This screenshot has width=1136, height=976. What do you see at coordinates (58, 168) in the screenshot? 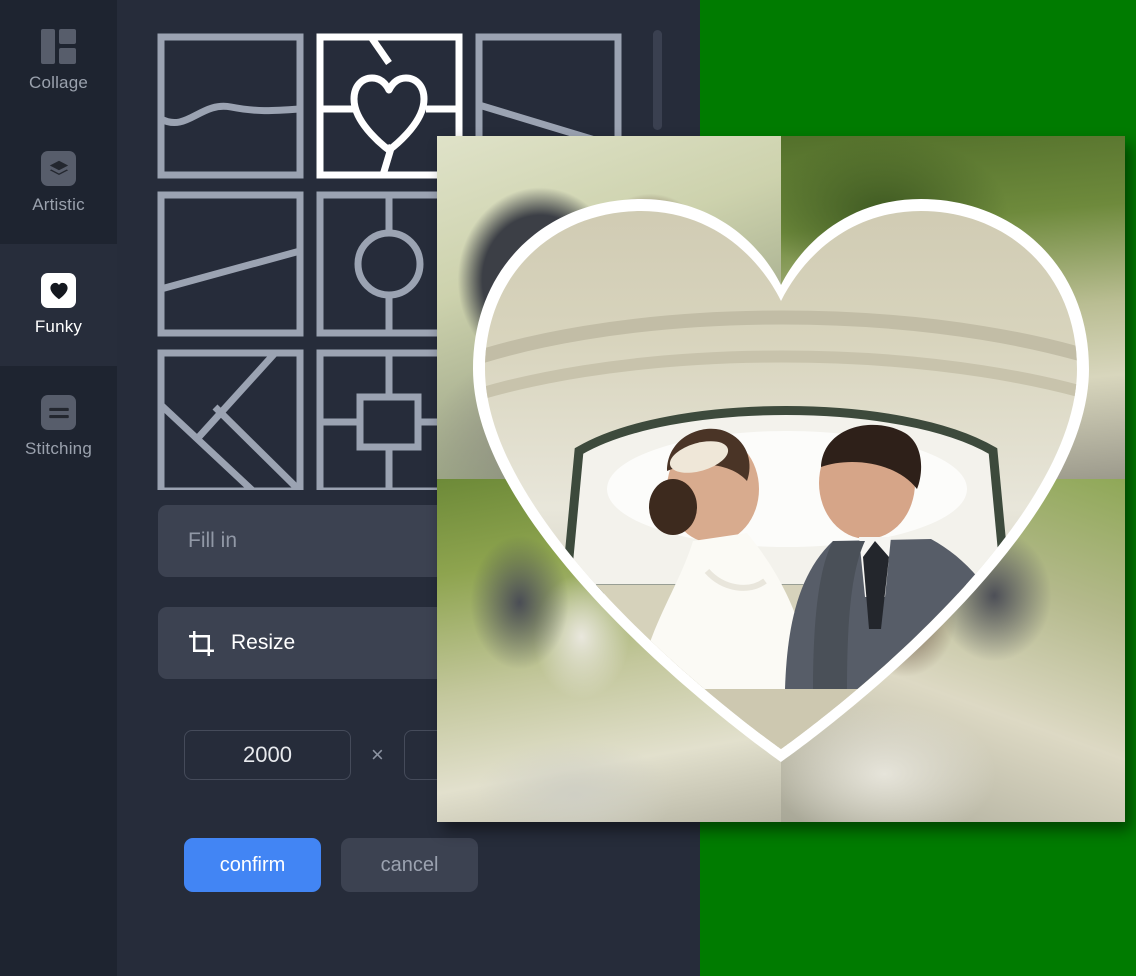
I see `layers-icon` at bounding box center [58, 168].